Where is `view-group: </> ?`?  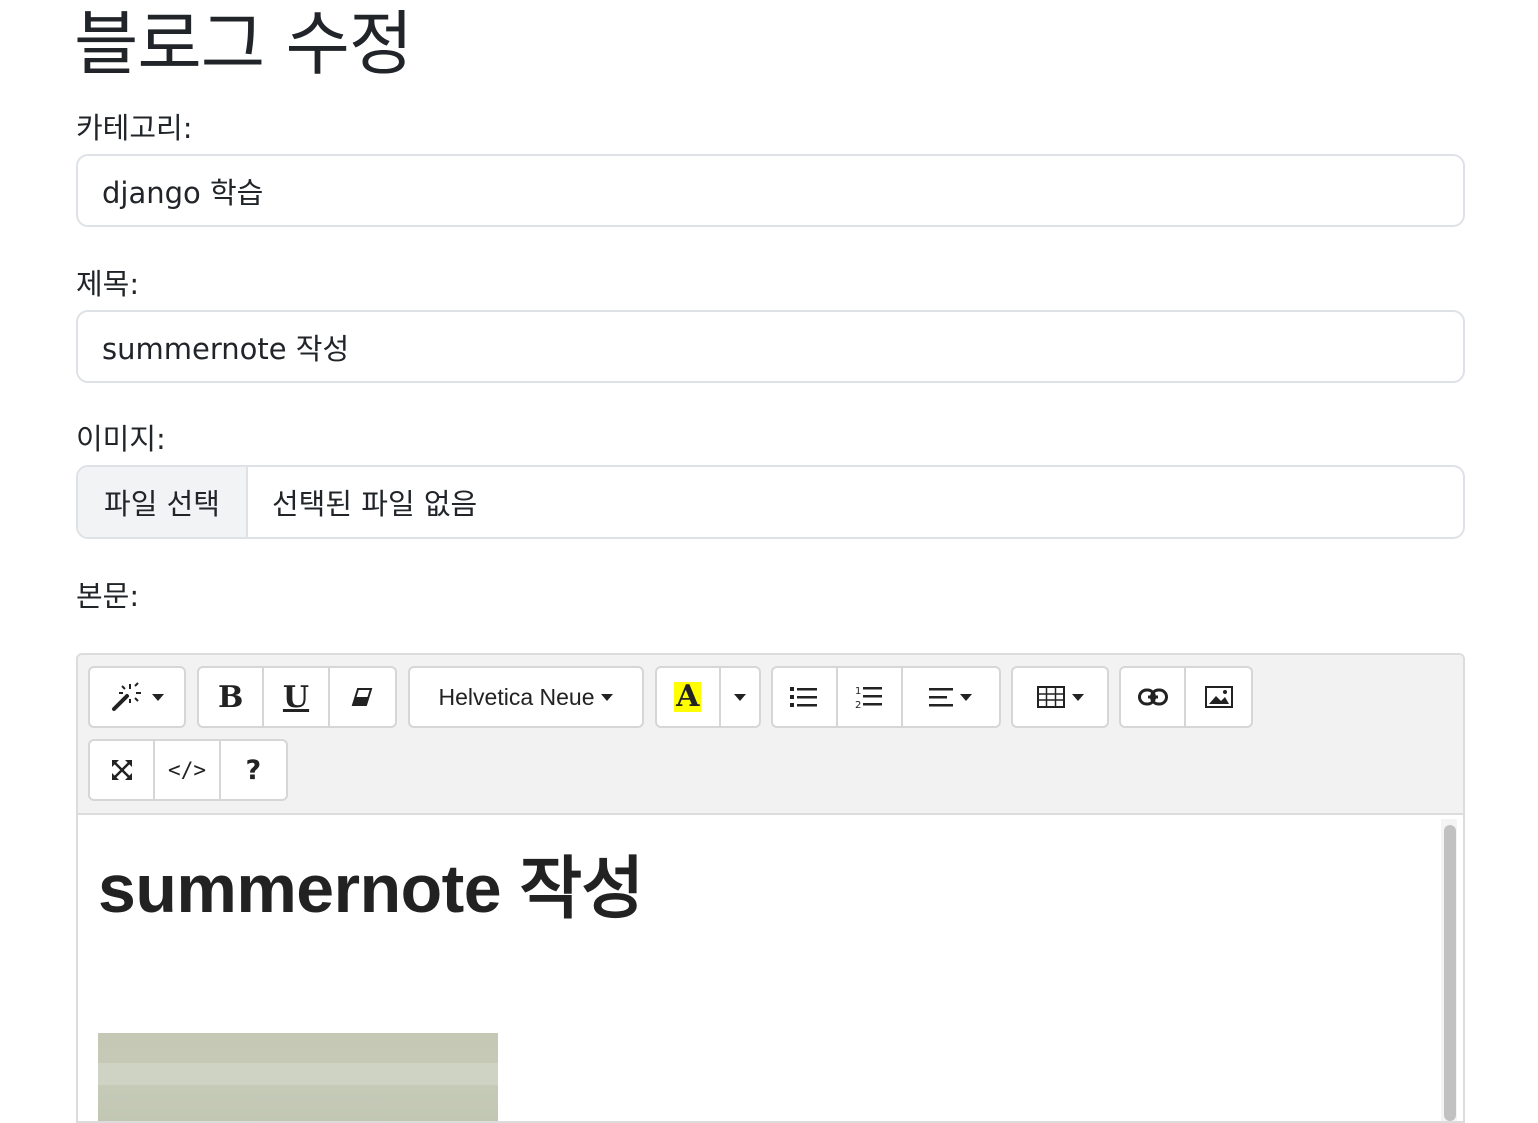 view-group: </> ? is located at coordinates (188, 770).